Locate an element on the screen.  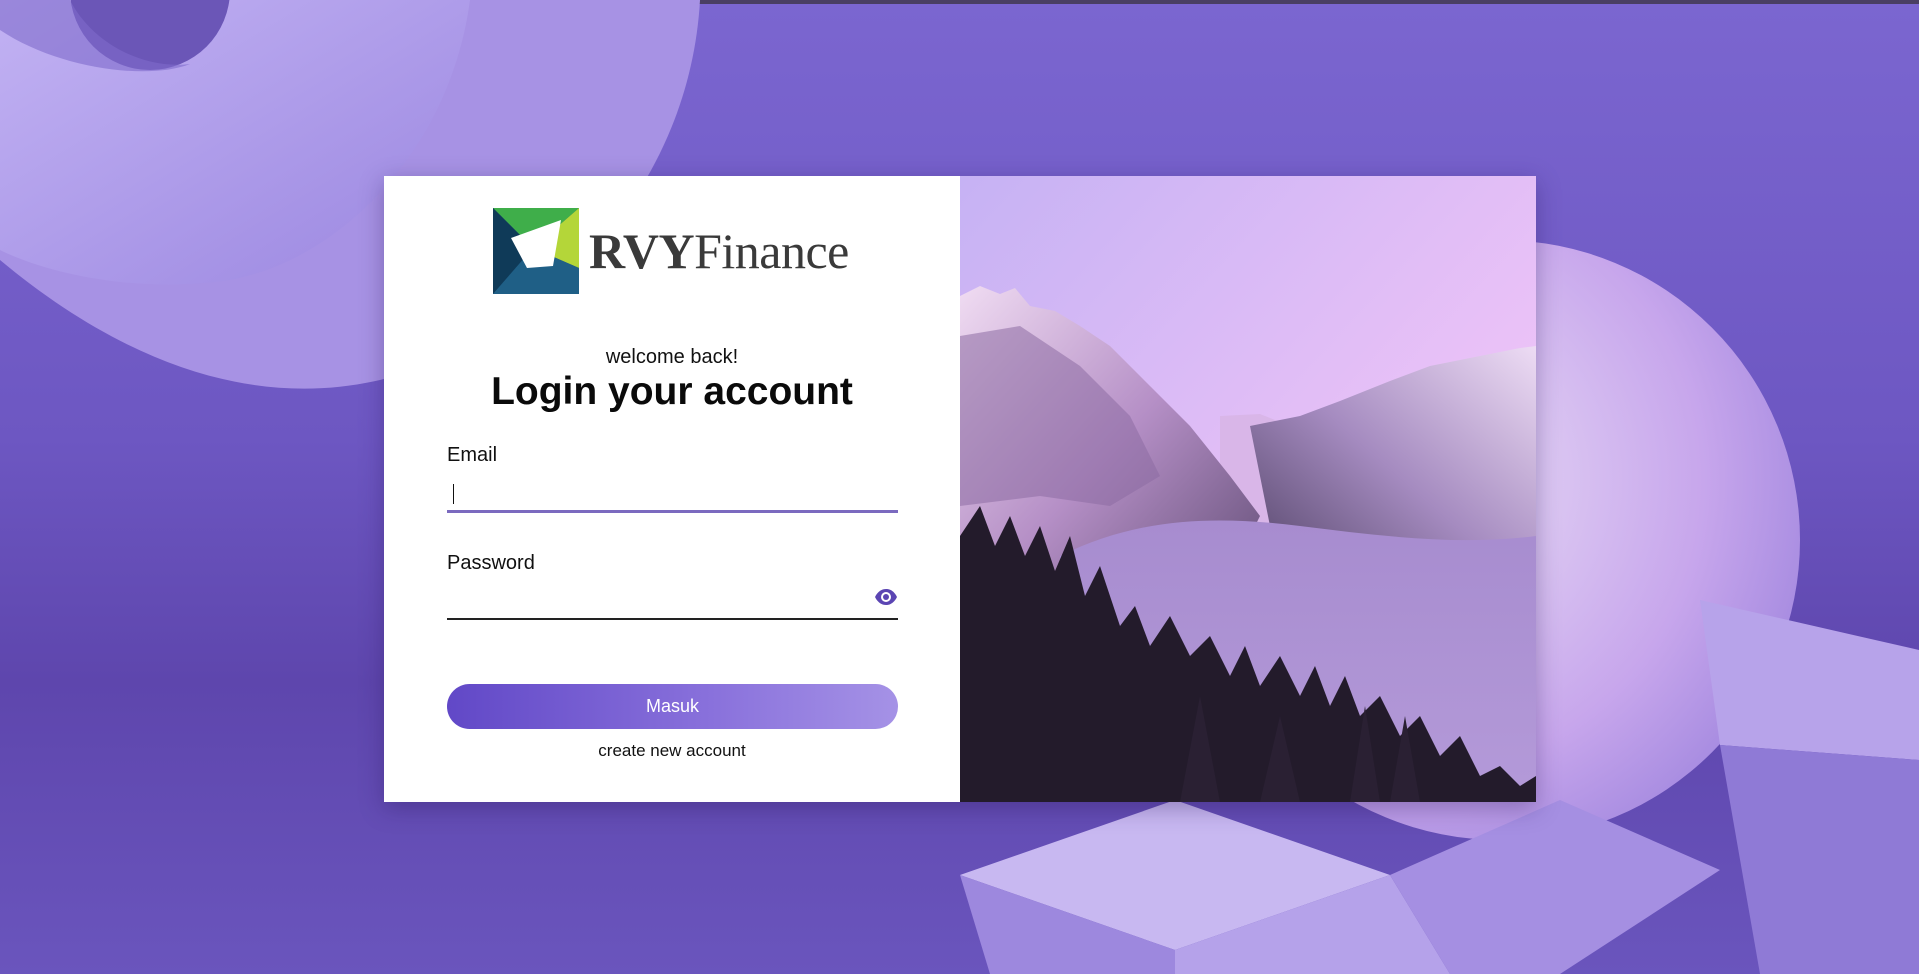
text-cursor is located at coordinates (453, 494).